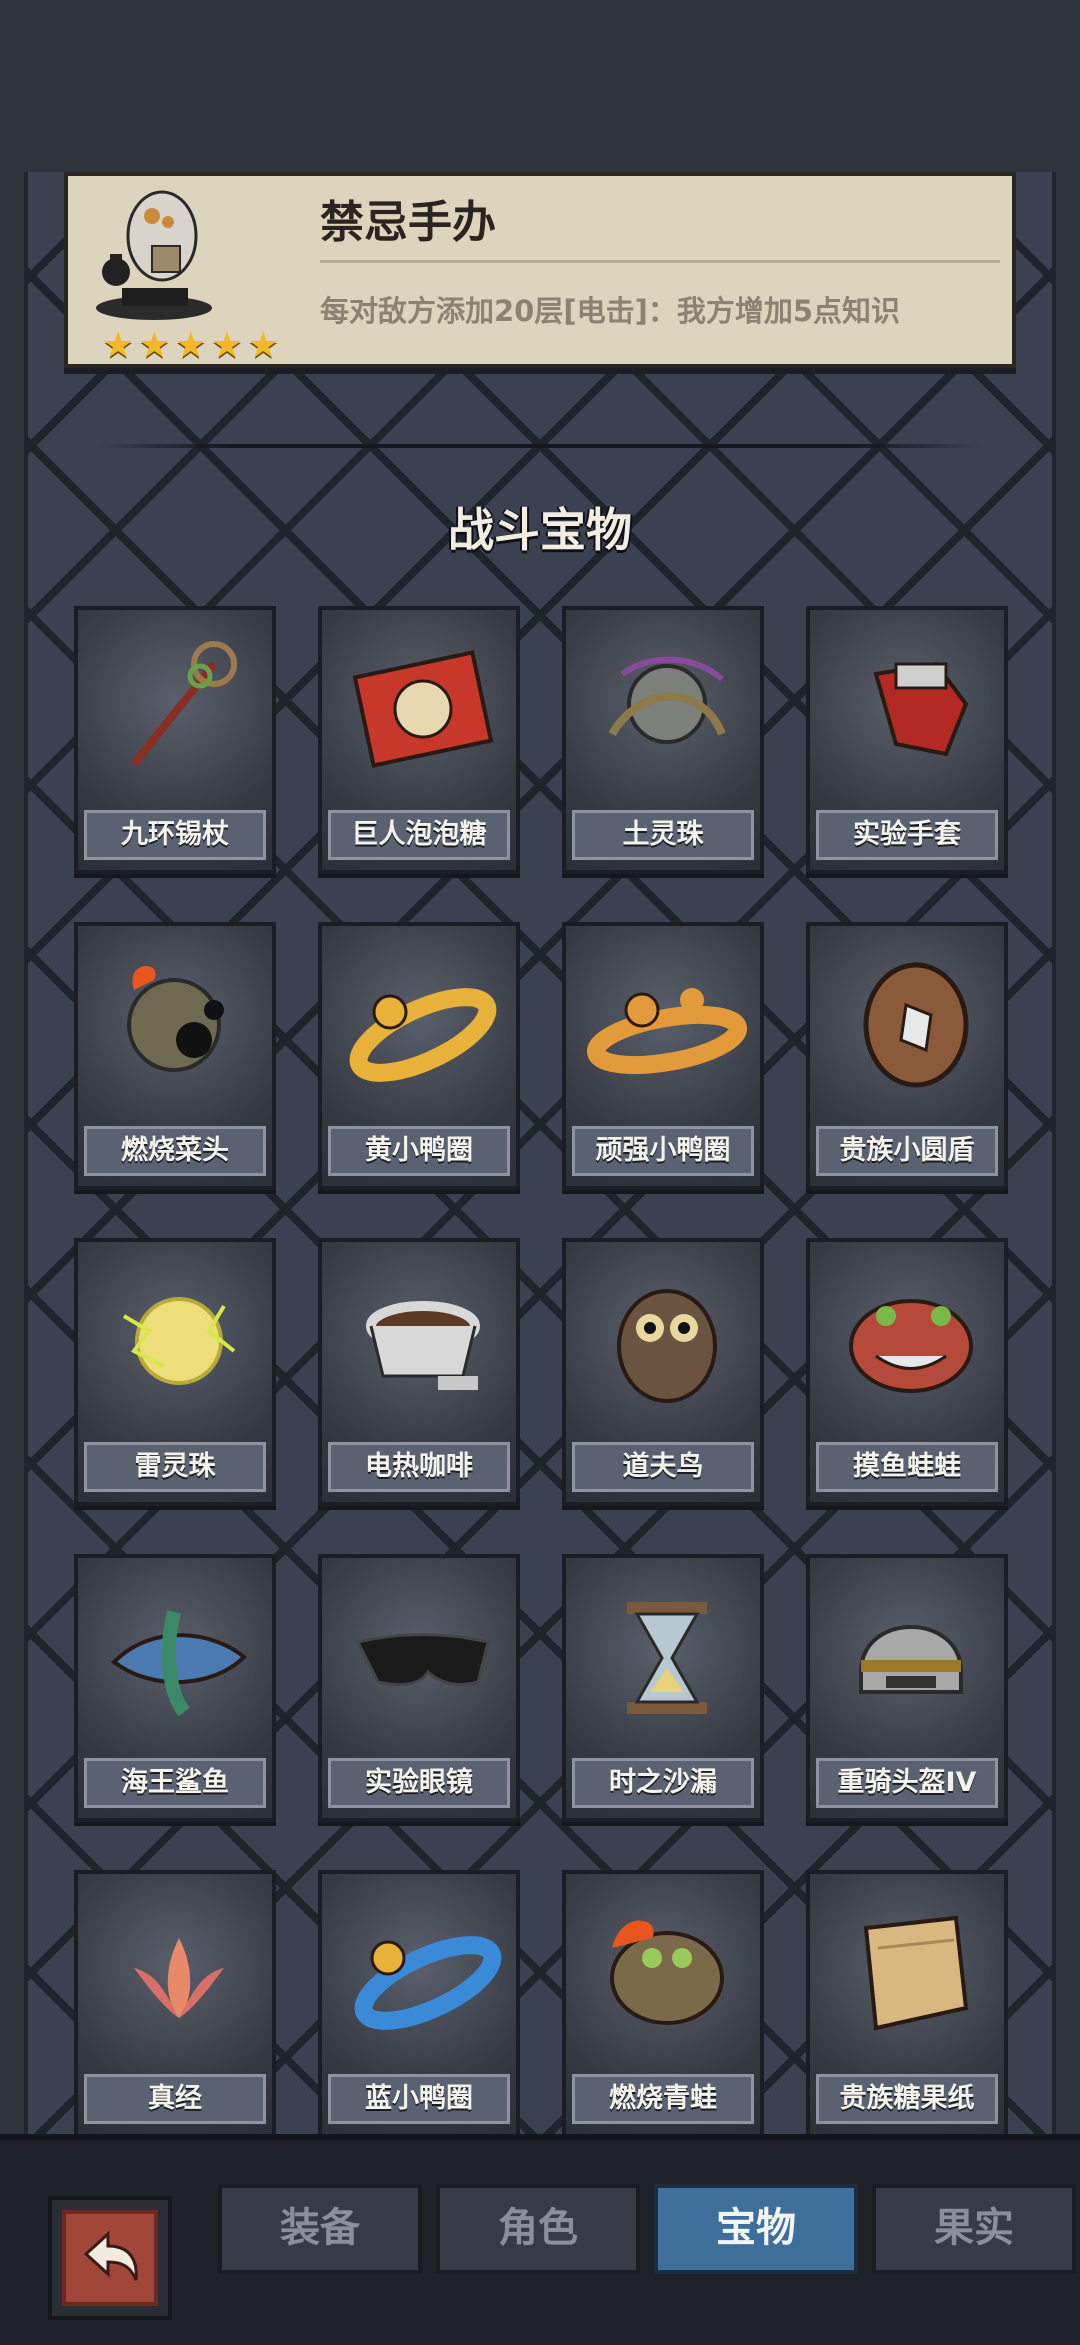 This screenshot has width=1080, height=2345. Describe the element at coordinates (320, 2229) in the screenshot. I see `tab-equipment: 装备` at that location.